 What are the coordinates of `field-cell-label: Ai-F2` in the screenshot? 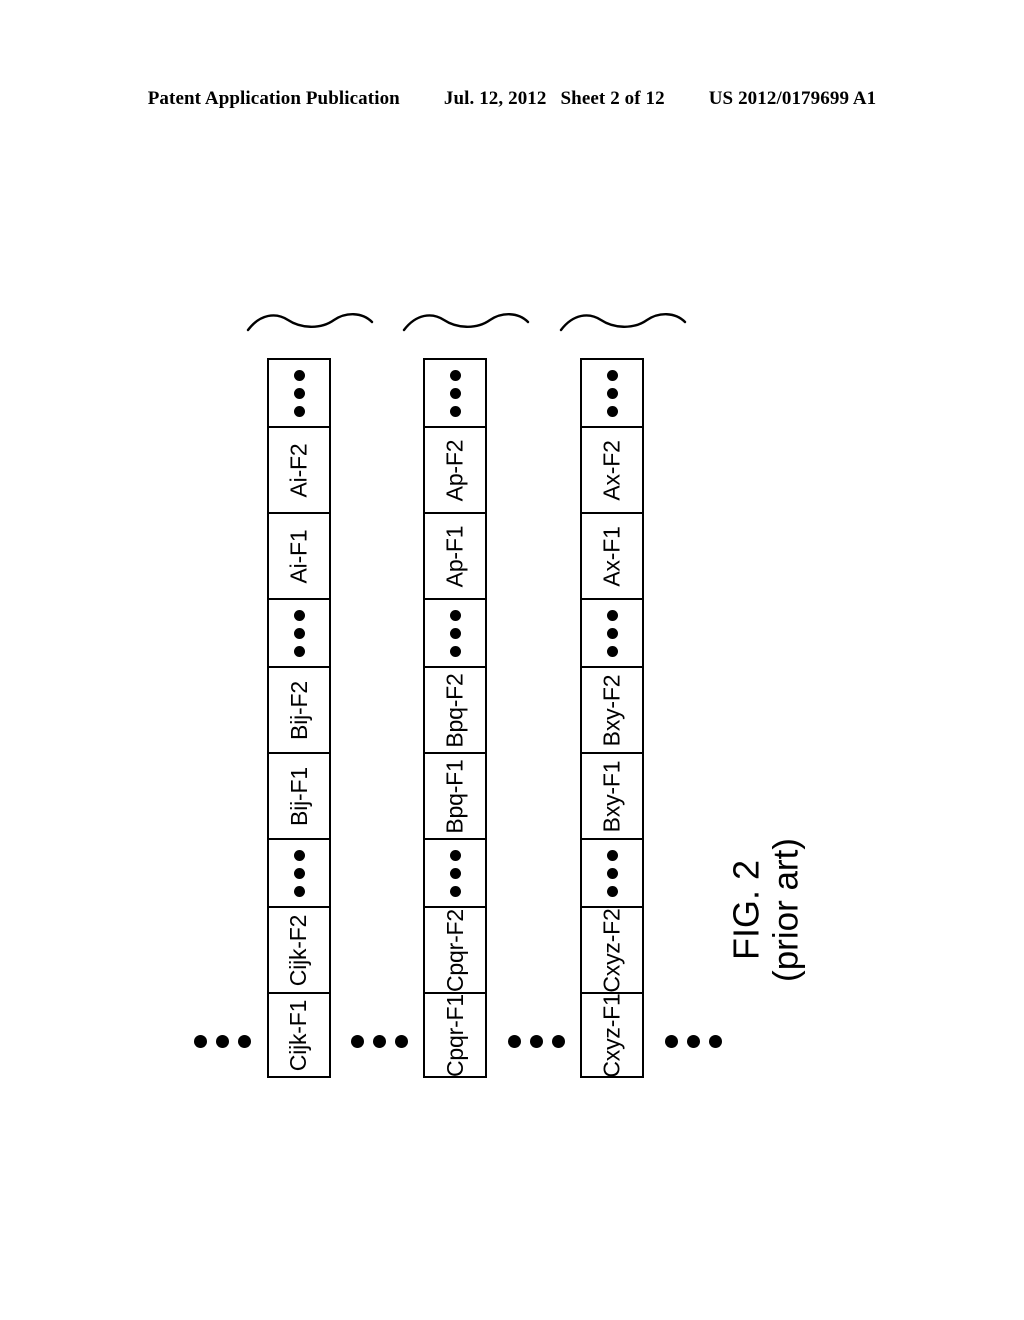 It's located at (298, 470).